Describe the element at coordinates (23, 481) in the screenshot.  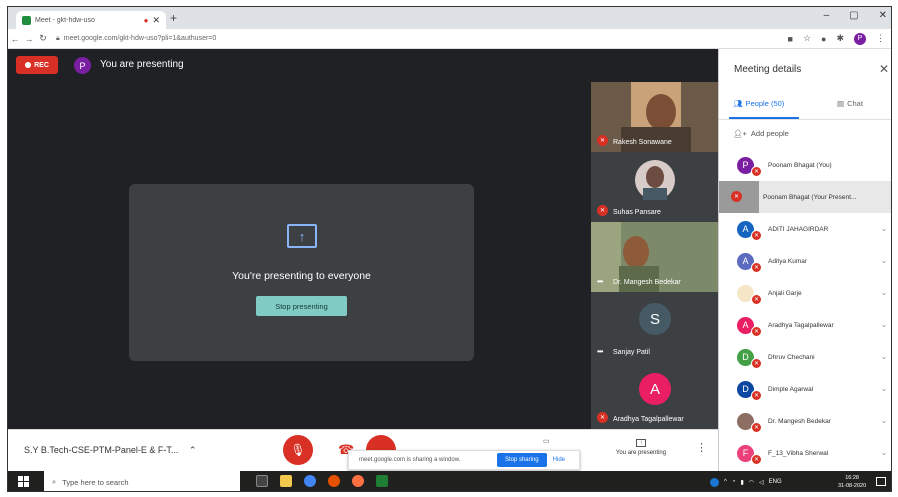
I see `windows-start-icon` at that location.